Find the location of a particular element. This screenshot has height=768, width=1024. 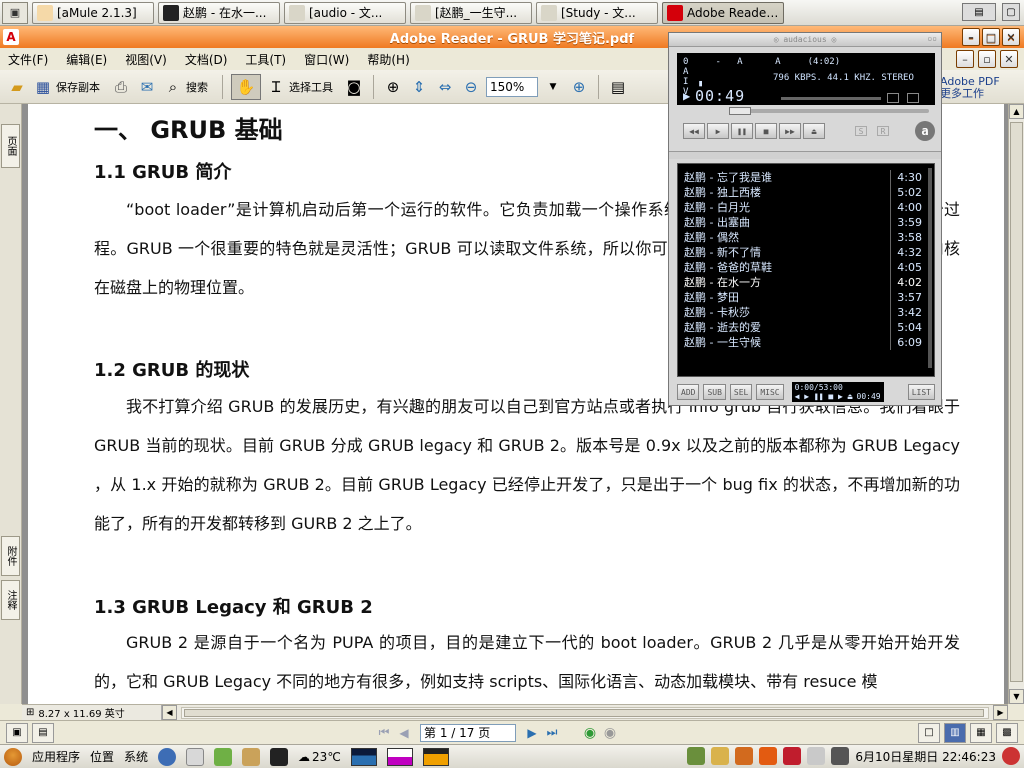

previous-page-icon: ◀ is located at coordinates (404, 733).